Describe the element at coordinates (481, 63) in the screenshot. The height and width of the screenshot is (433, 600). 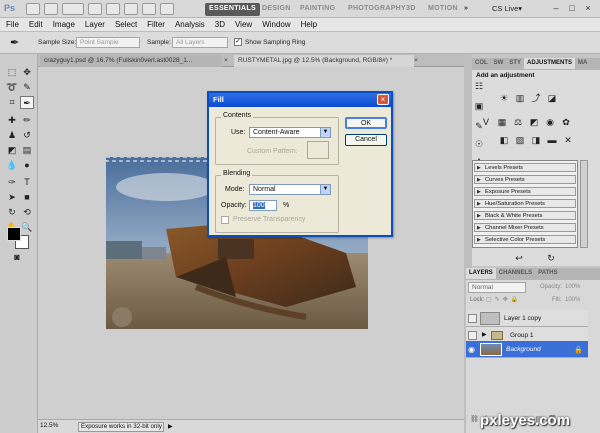
I see `tab-color: COL` at that location.